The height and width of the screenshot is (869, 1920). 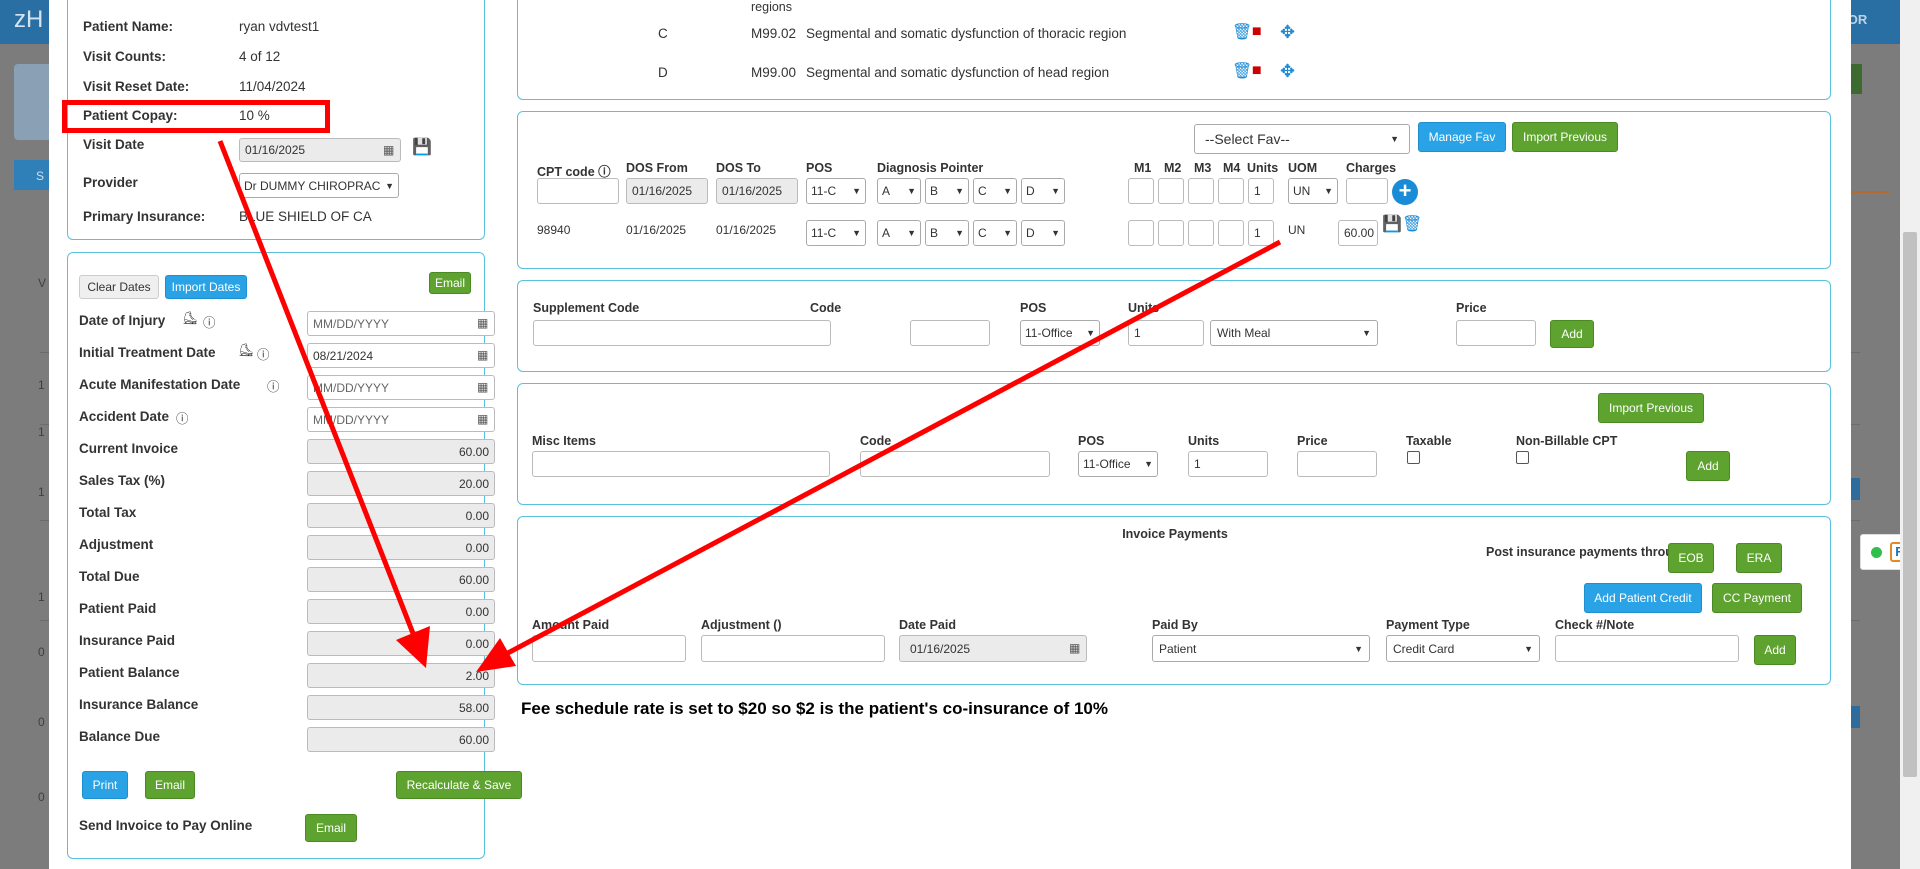 I want to click on insurance-paid-label: Insurance Paid, so click(x=127, y=640).